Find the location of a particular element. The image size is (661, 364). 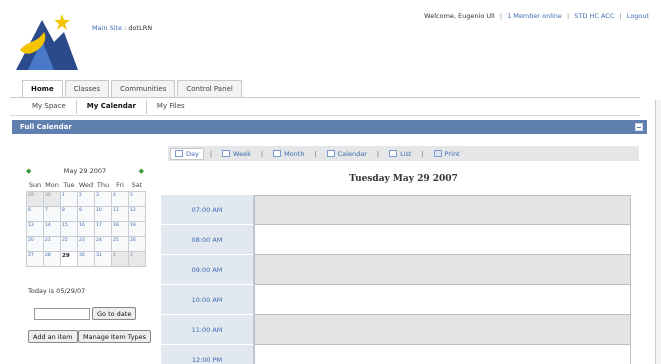

calendar-week-icon is located at coordinates (226, 153).